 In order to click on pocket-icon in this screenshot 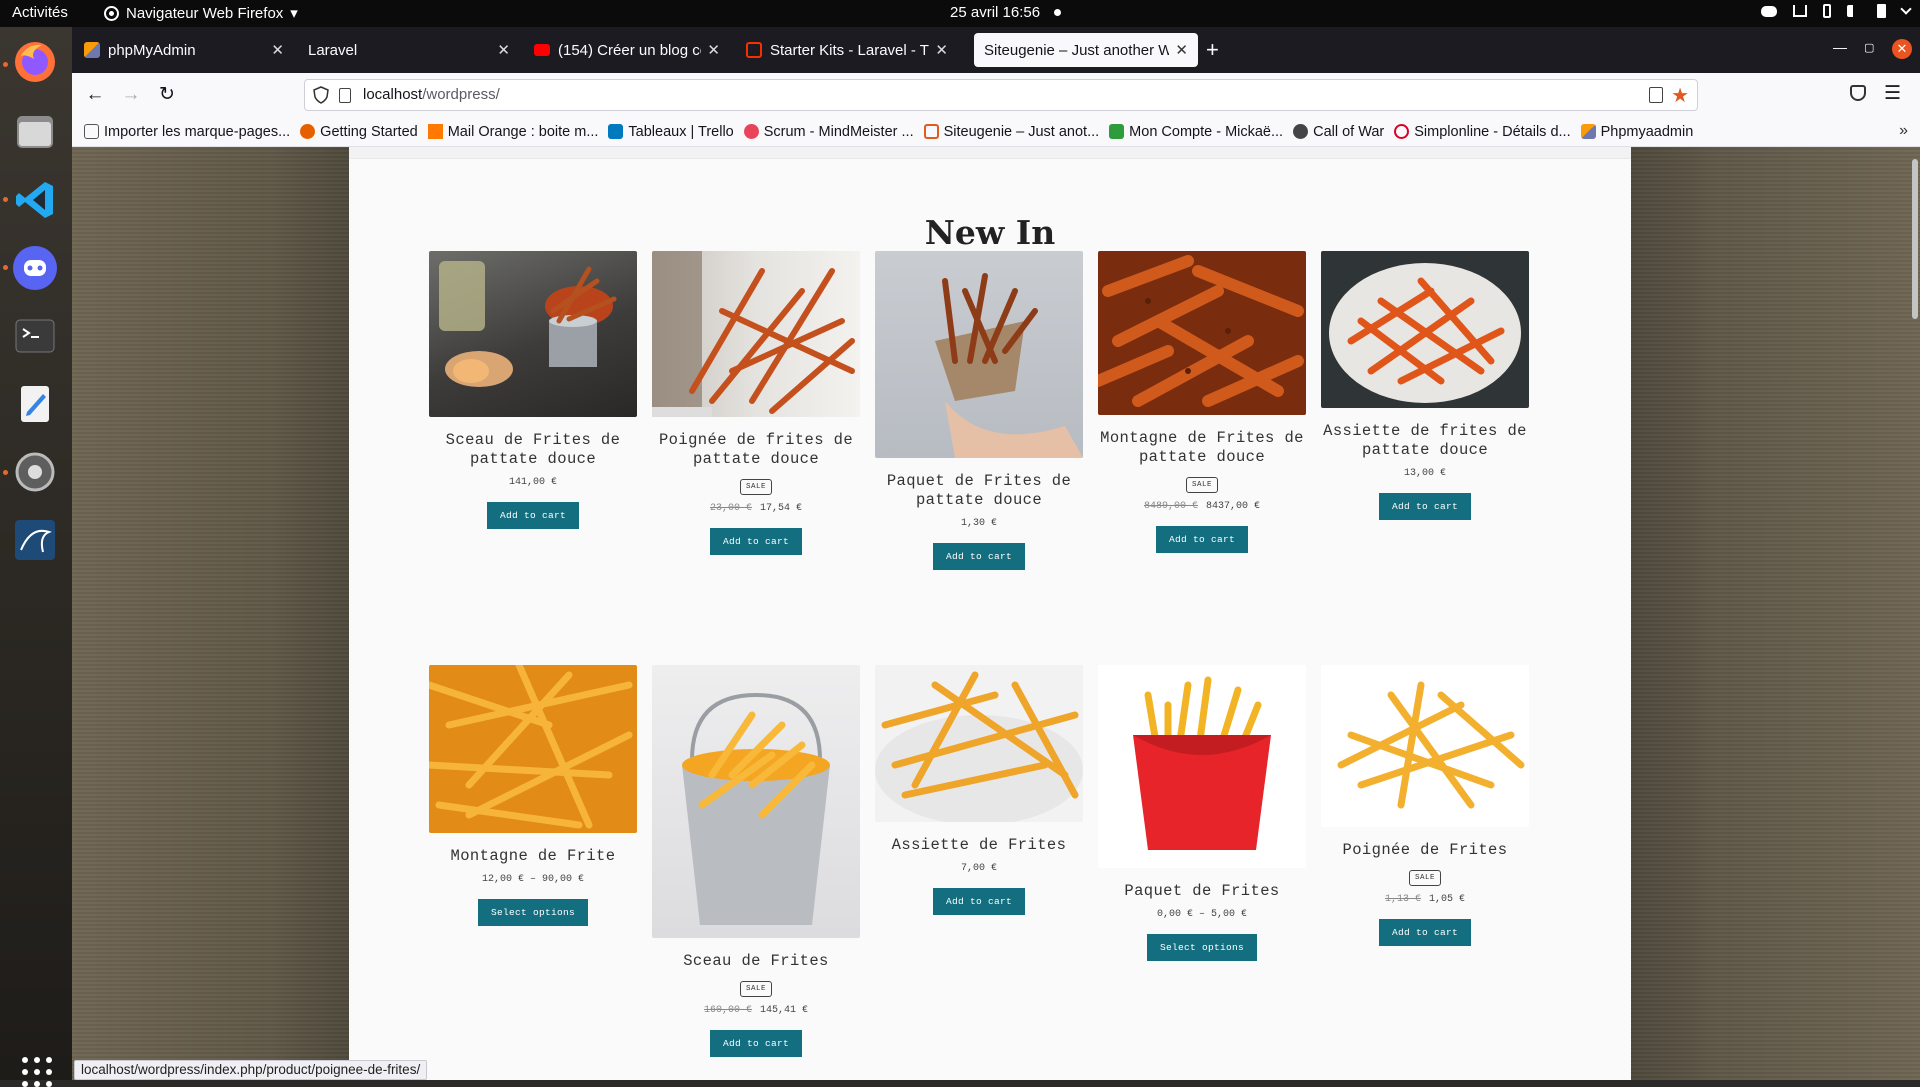, I will do `click(1858, 93)`.